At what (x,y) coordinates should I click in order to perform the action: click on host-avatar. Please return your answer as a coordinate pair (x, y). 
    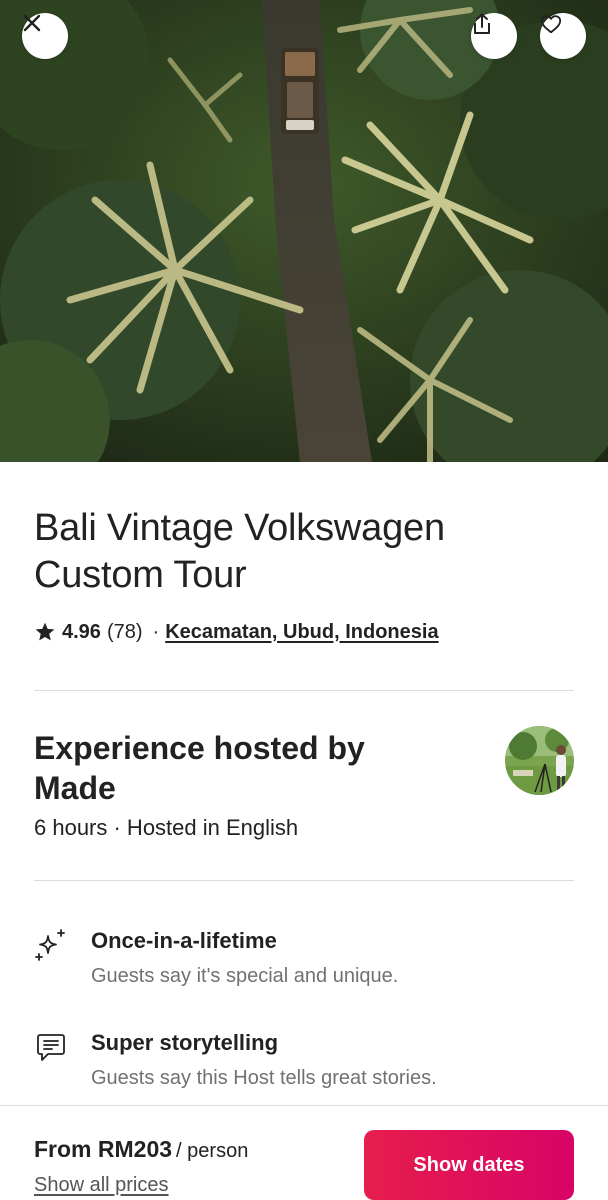
    Looking at the image, I should click on (539, 760).